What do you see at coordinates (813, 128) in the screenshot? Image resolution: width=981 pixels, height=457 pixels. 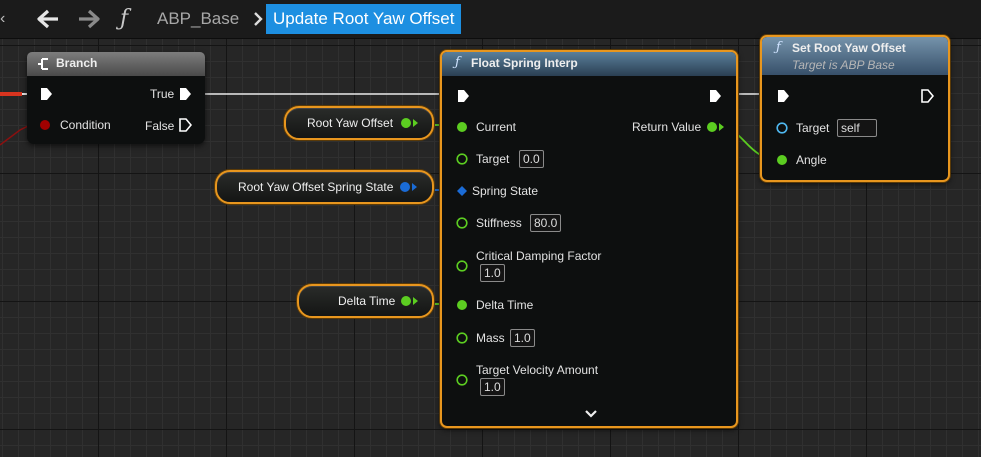 I see `set-target-label: Target` at bounding box center [813, 128].